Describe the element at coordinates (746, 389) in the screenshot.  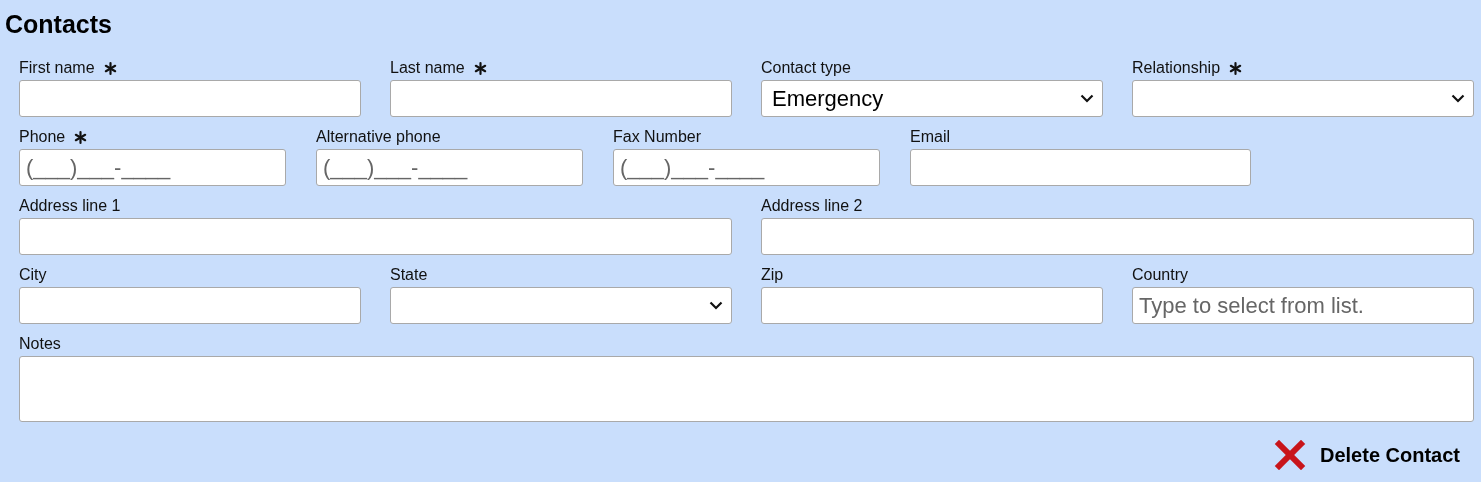
I see `notes-field` at that location.